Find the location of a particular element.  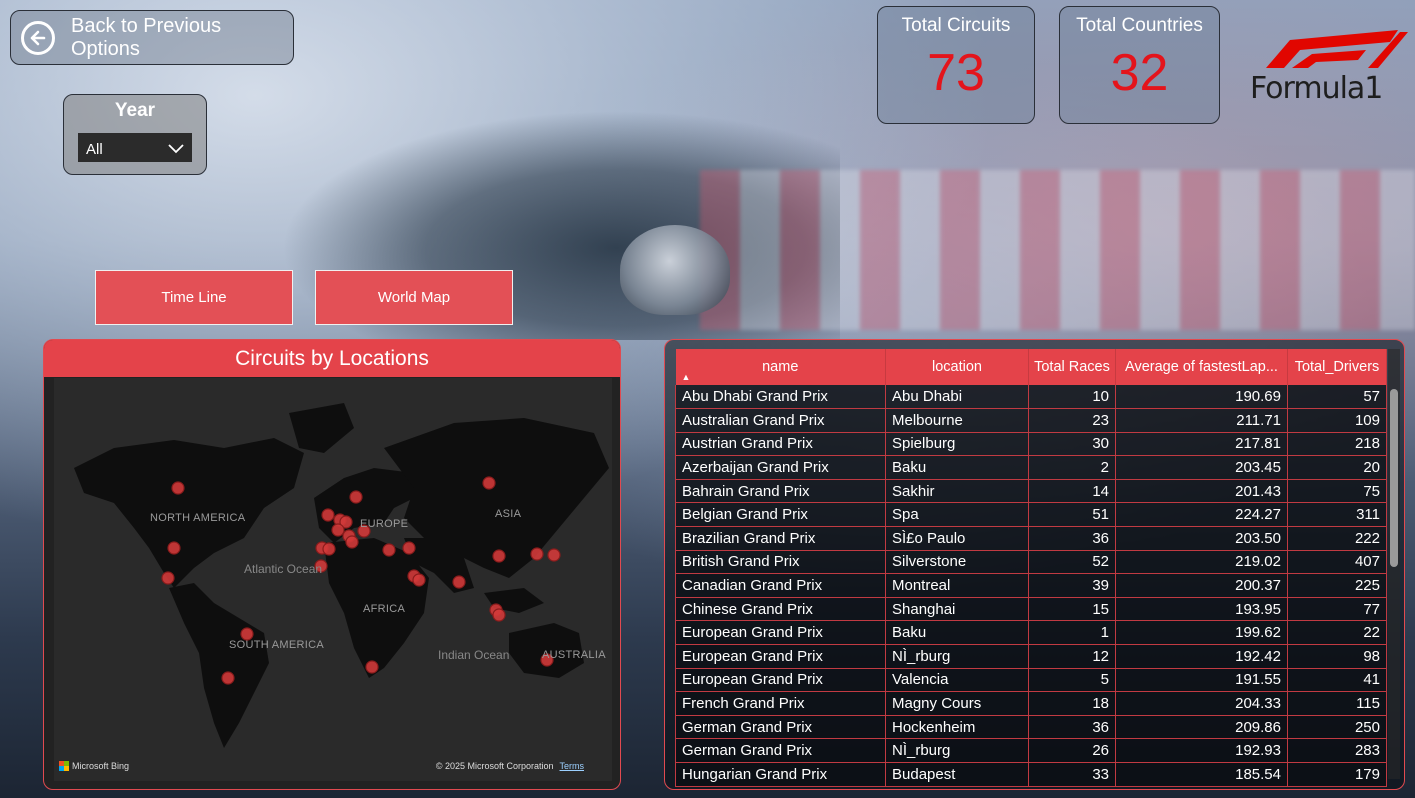

terms-link: Terms is located at coordinates (572, 766).